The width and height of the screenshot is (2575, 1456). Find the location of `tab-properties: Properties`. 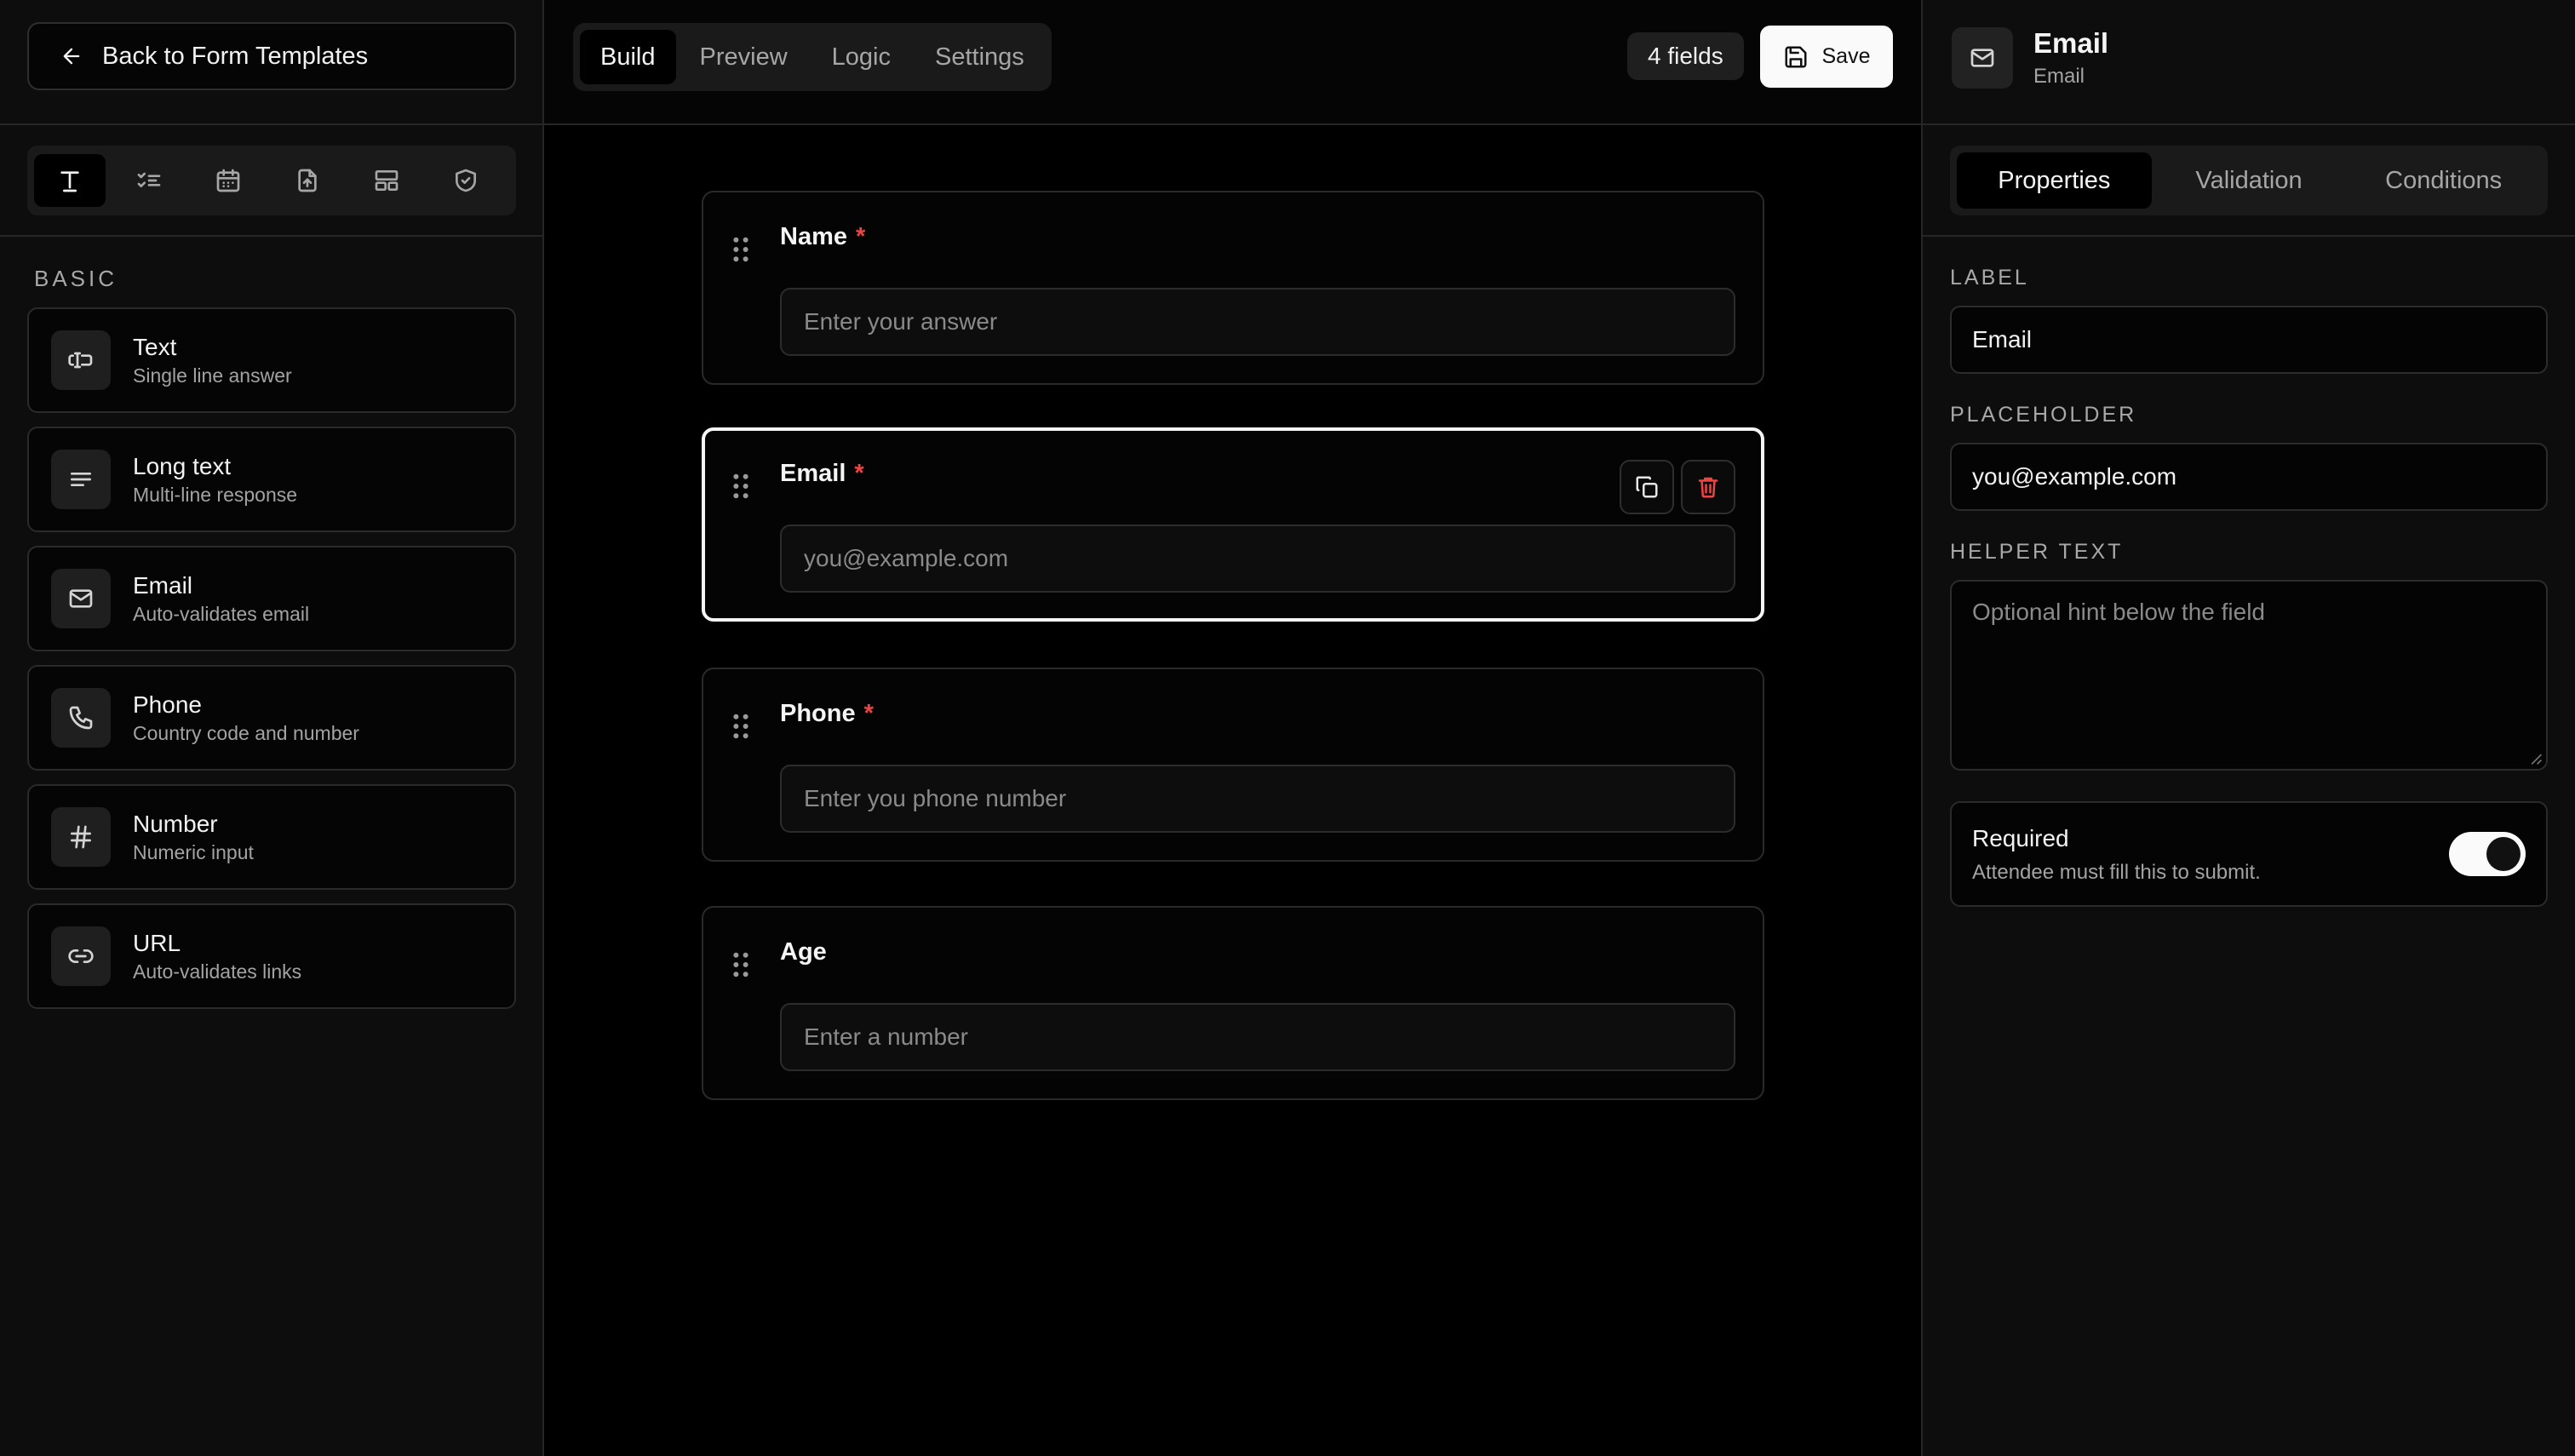

tab-properties: Properties is located at coordinates (2054, 180).